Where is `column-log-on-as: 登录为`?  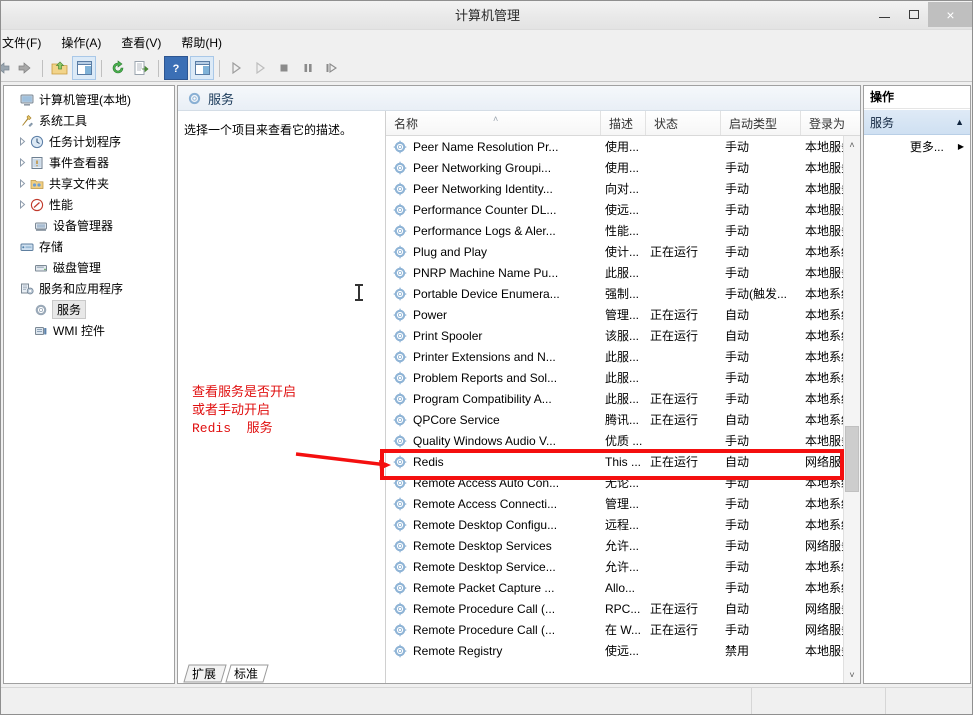 column-log-on-as: 登录为 is located at coordinates (830, 123).